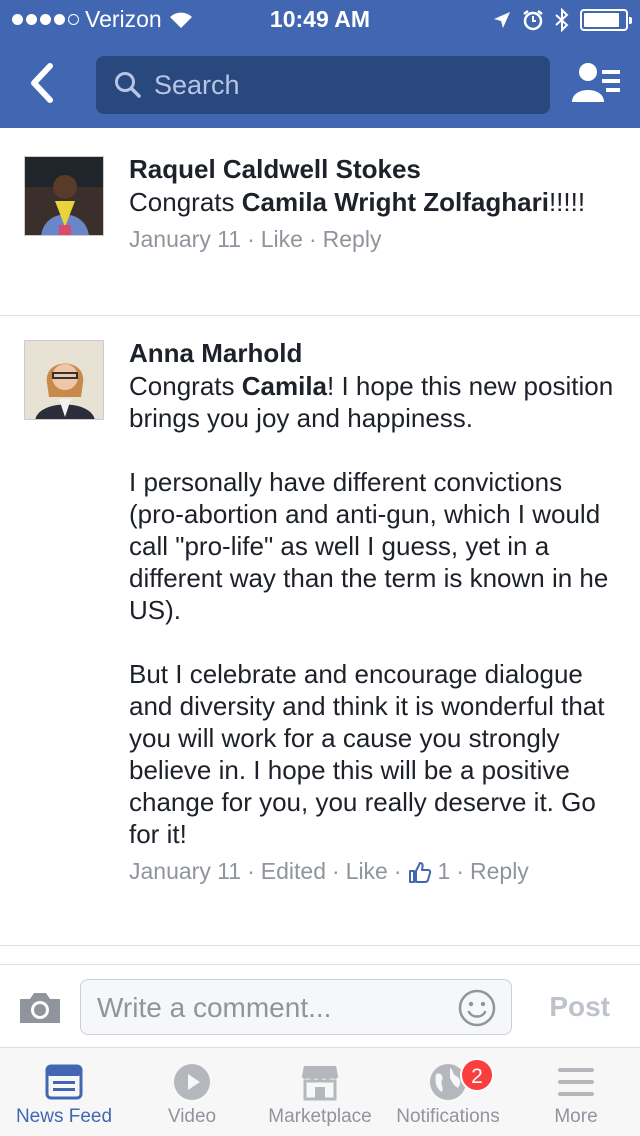  Describe the element at coordinates (395, 202) in the screenshot. I see `mention-link: Camila Wright Zolfaghari` at that location.